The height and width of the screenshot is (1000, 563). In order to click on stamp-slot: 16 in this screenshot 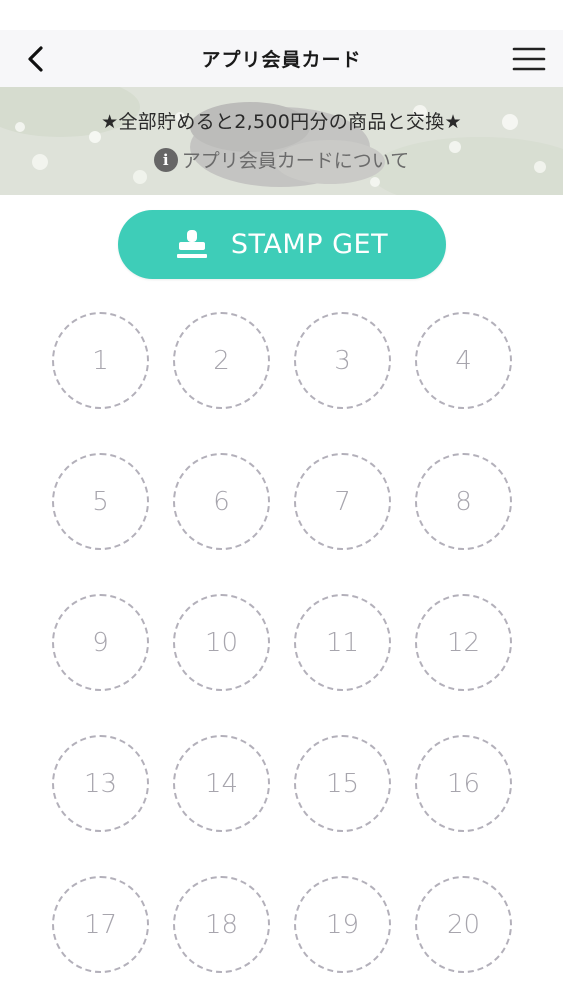, I will do `click(463, 783)`.